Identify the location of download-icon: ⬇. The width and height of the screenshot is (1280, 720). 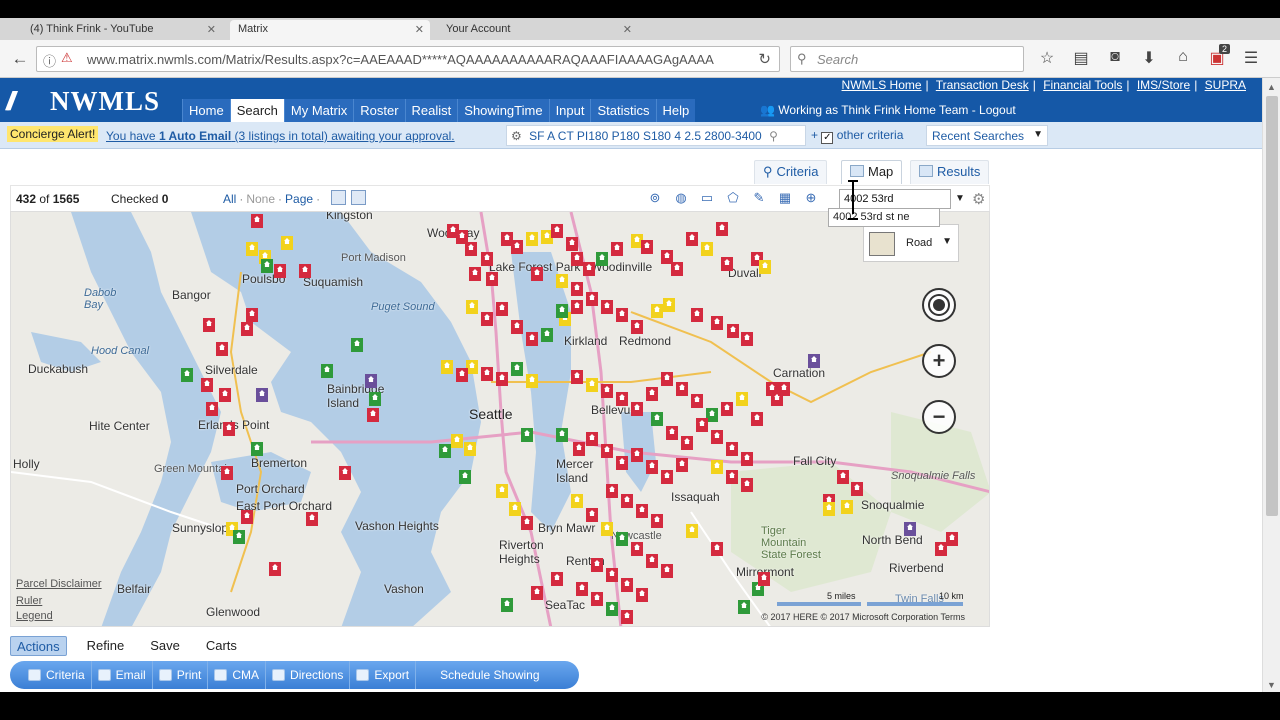
(1149, 58).